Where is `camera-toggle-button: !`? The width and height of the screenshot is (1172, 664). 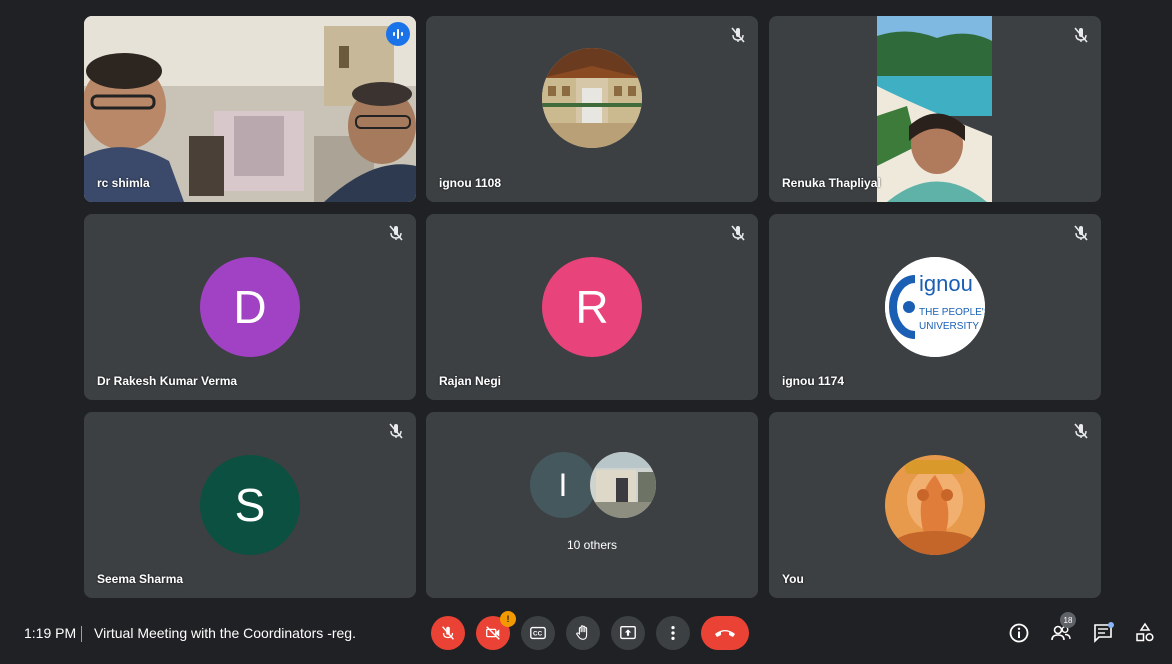
camera-toggle-button: ! is located at coordinates (496, 630).